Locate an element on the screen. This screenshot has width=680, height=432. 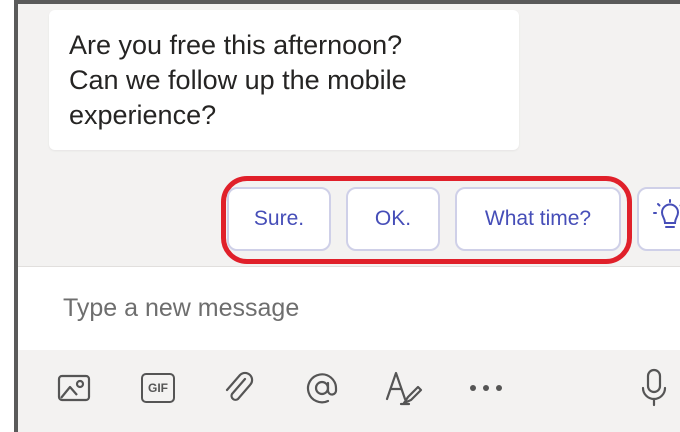
image-icon is located at coordinates (74, 388).